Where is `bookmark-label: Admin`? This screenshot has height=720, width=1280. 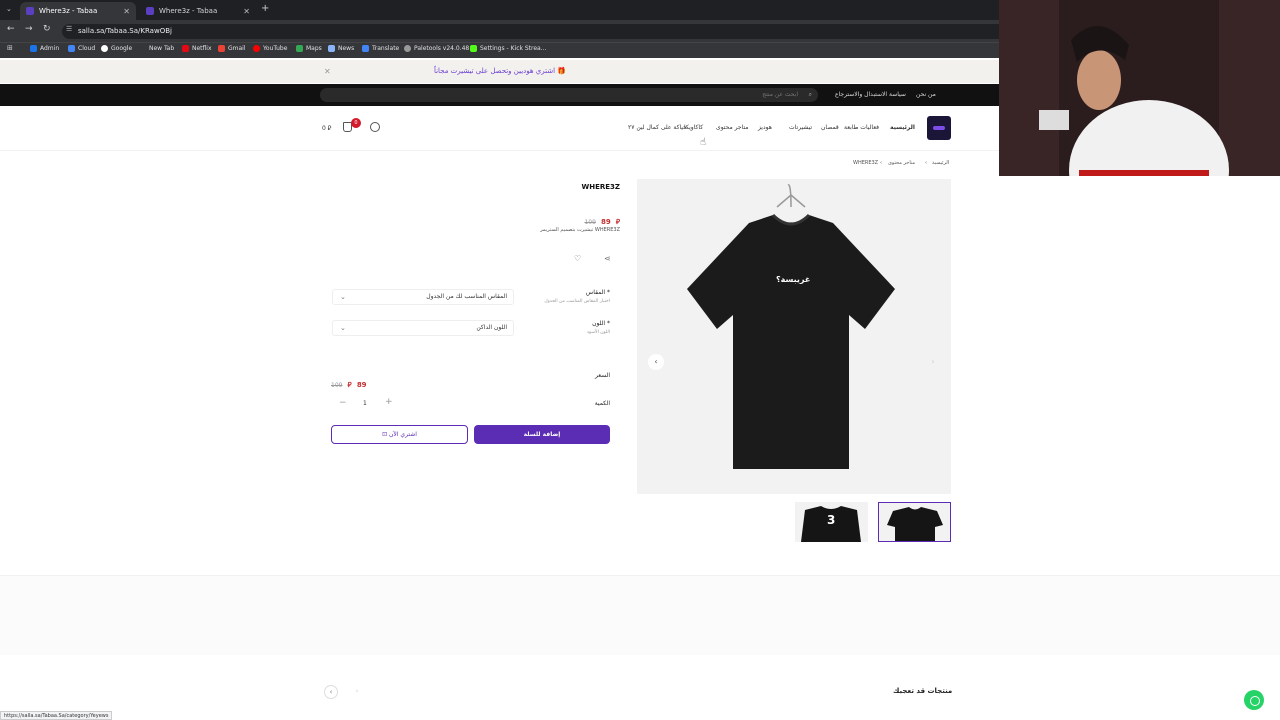 bookmark-label: Admin is located at coordinates (50, 48).